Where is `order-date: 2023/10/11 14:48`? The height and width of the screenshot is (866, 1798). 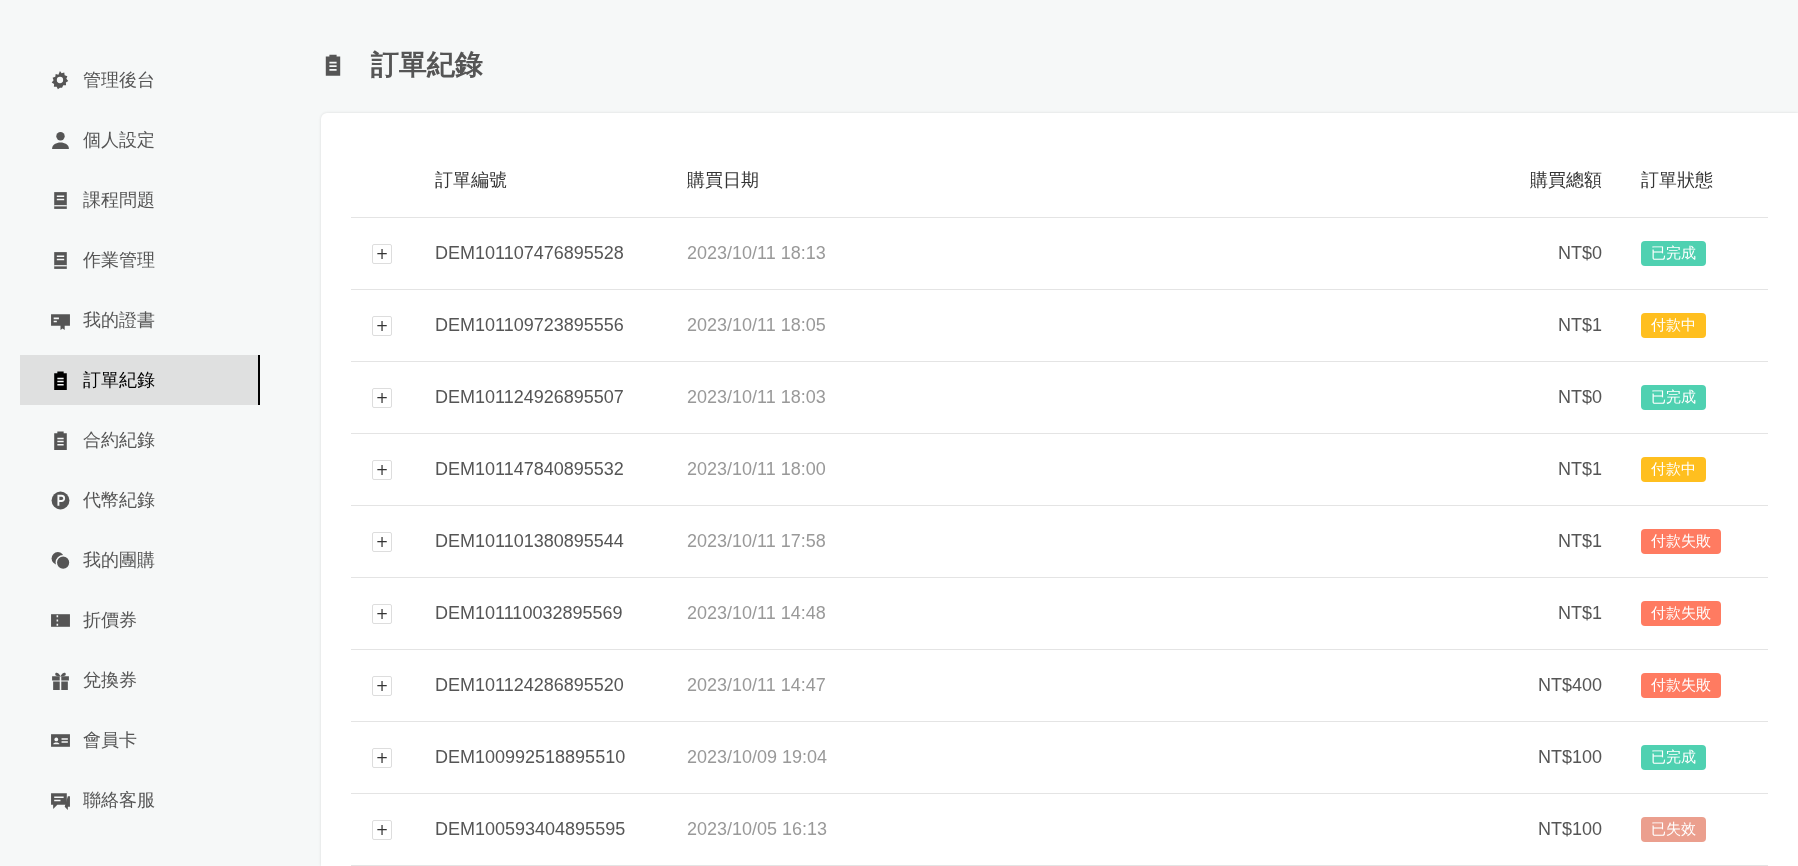 order-date: 2023/10/11 14:48 is located at coordinates (756, 613).